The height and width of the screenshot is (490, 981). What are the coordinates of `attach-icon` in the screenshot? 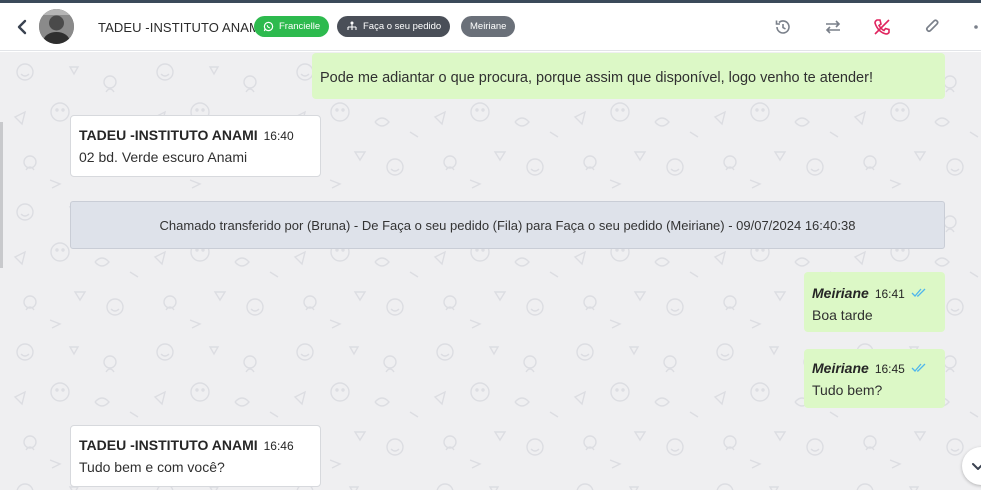 It's located at (932, 27).